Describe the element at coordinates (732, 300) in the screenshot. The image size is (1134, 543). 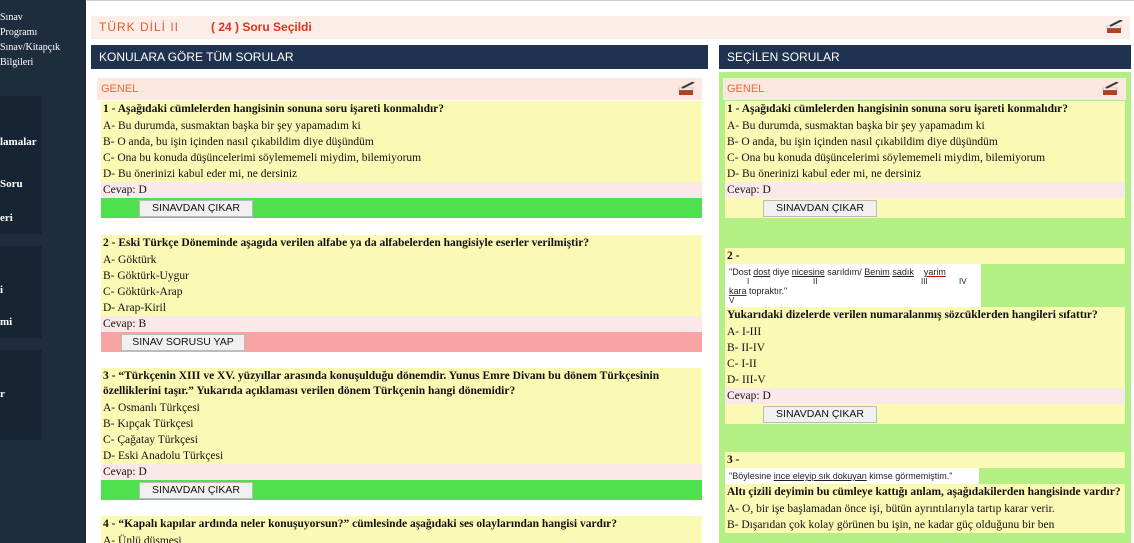
I see `numeral: V` at that location.